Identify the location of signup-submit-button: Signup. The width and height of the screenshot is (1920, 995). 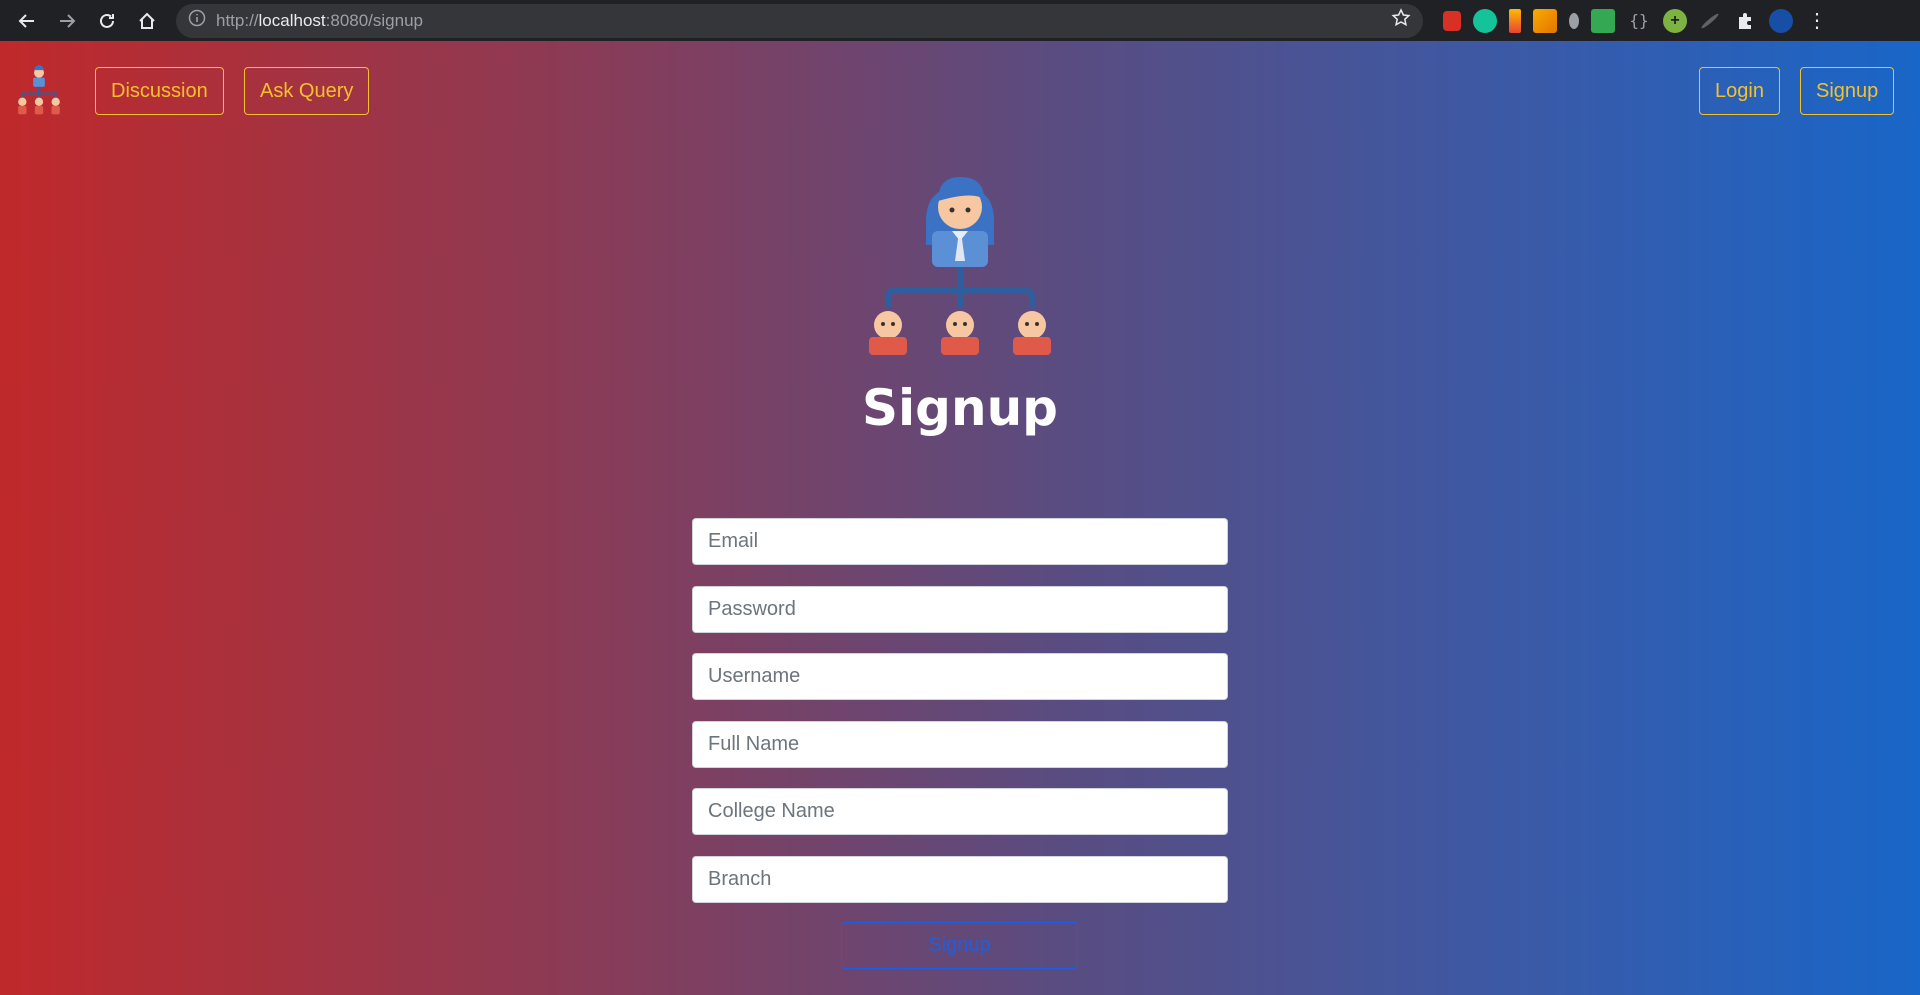
(959, 945).